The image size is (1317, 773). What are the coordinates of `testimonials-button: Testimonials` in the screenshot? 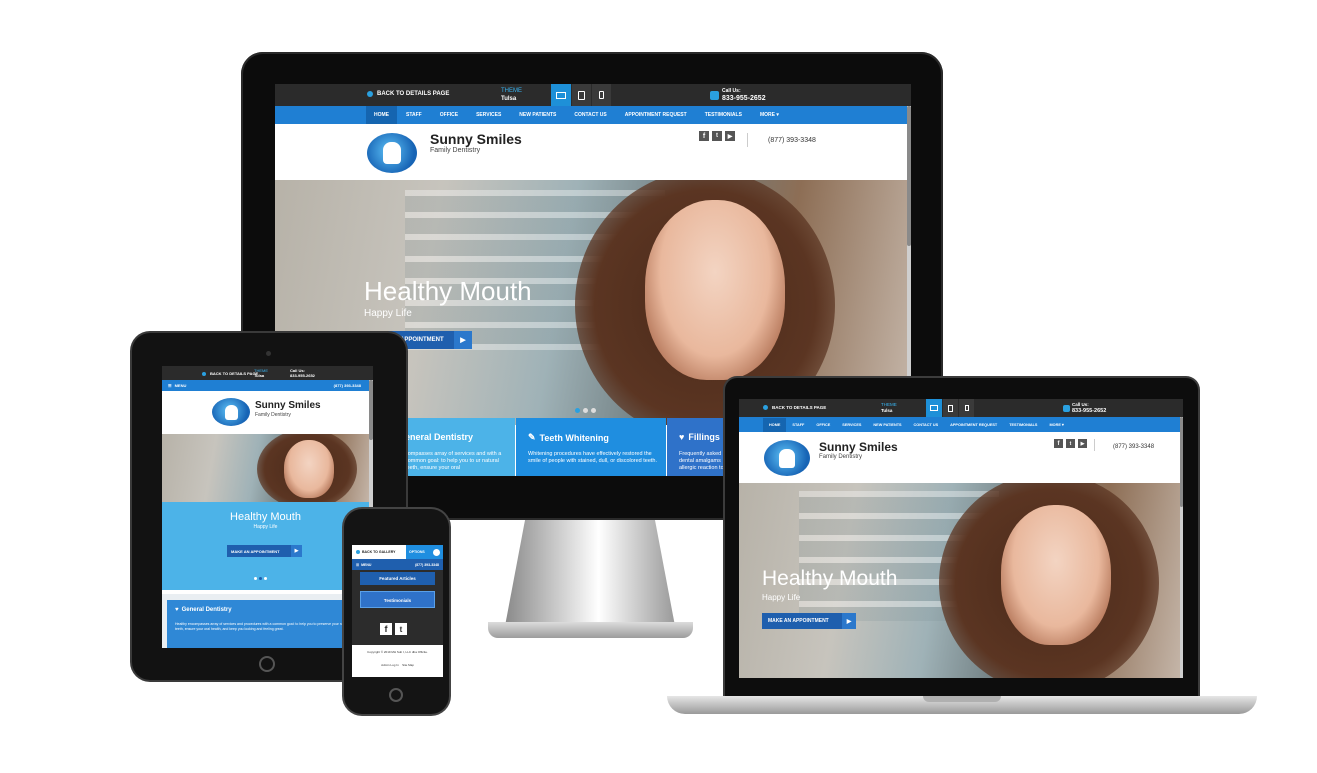 It's located at (397, 599).